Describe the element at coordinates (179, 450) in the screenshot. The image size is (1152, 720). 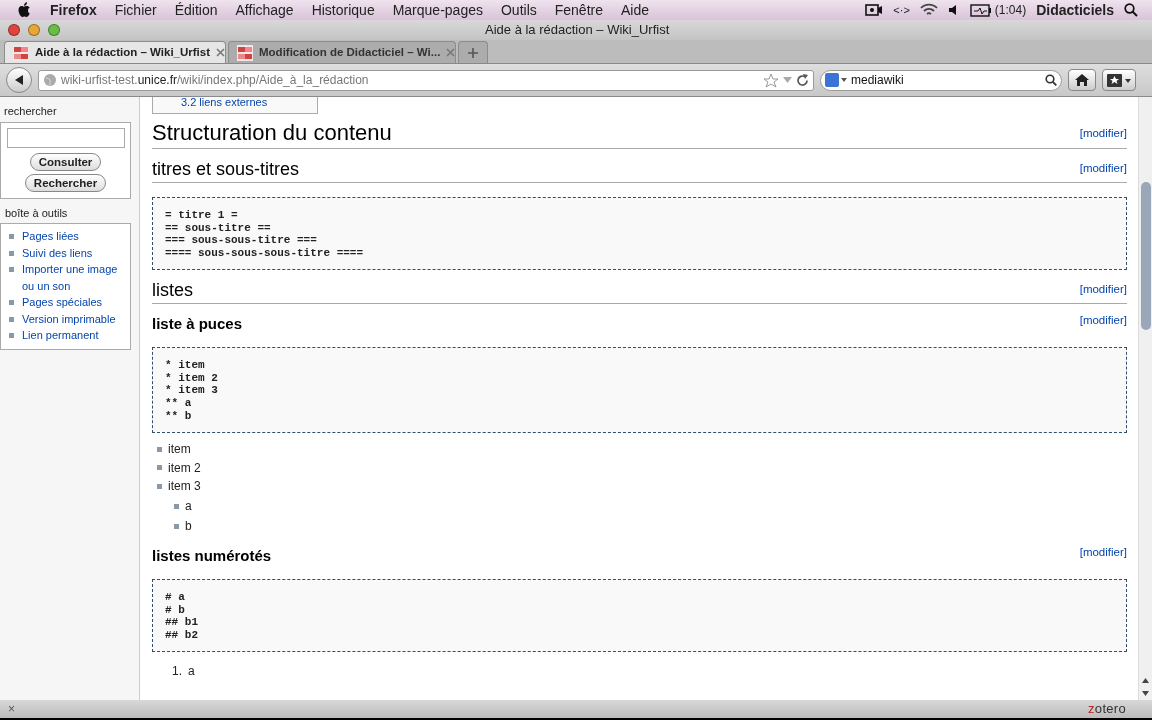
I see `list-item: item` at that location.